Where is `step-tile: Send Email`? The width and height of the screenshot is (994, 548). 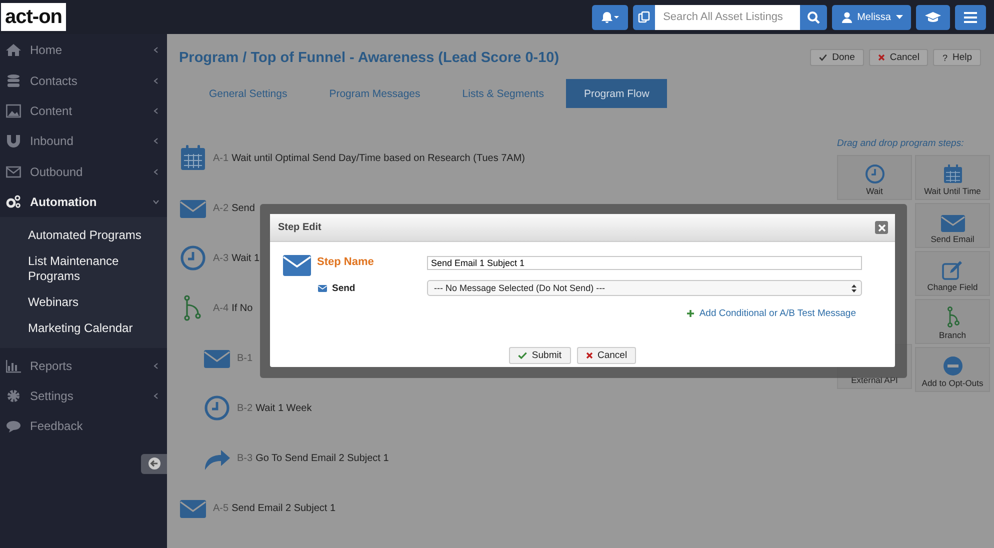 step-tile: Send Email is located at coordinates (952, 225).